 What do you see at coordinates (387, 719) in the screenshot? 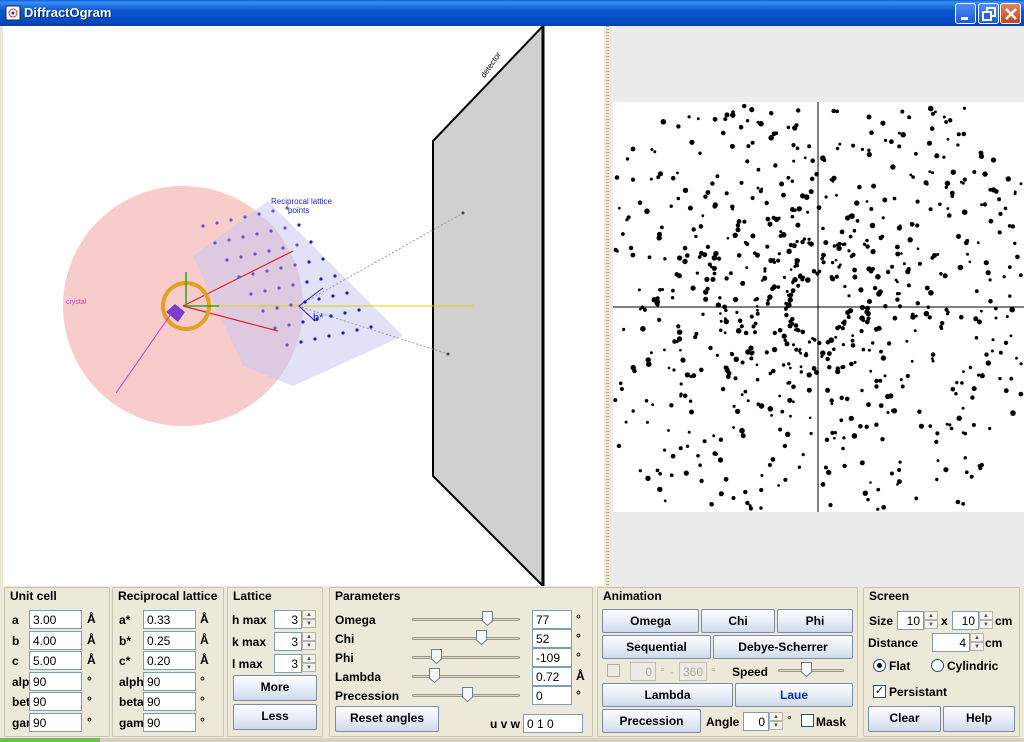
I see `reset-angles-button: Reset angles` at bounding box center [387, 719].